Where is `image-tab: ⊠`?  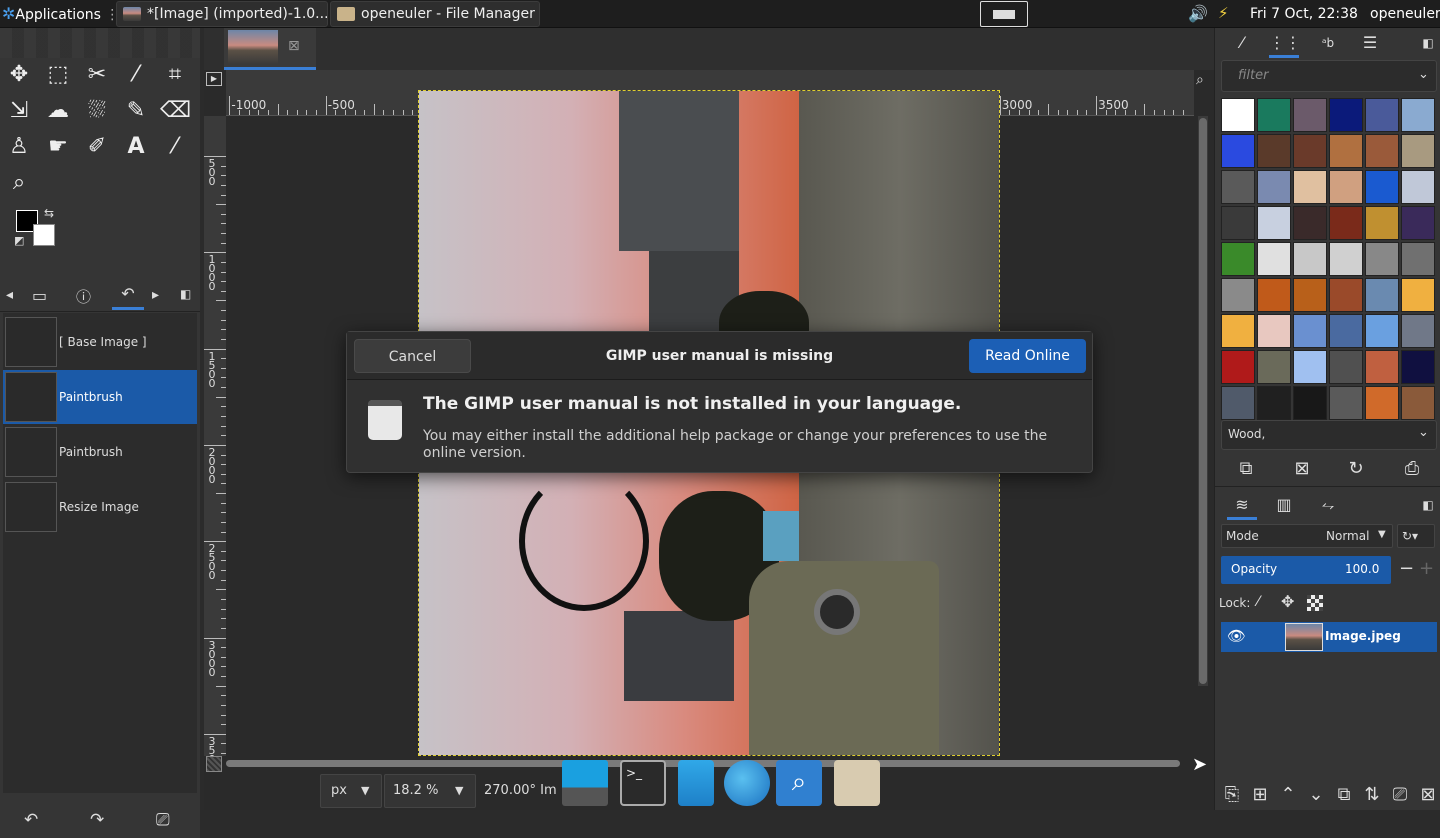
image-tab: ⊠ is located at coordinates (270, 49).